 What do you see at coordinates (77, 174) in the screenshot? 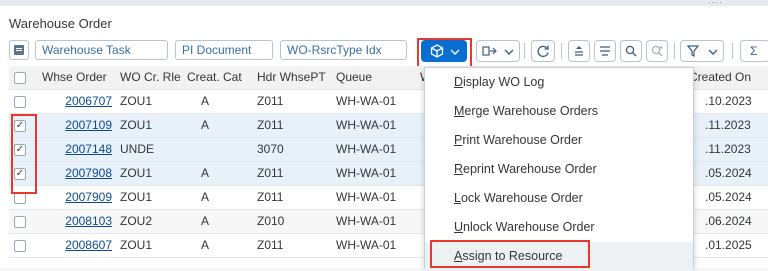
I see `whse-order-link: 2007908` at bounding box center [77, 174].